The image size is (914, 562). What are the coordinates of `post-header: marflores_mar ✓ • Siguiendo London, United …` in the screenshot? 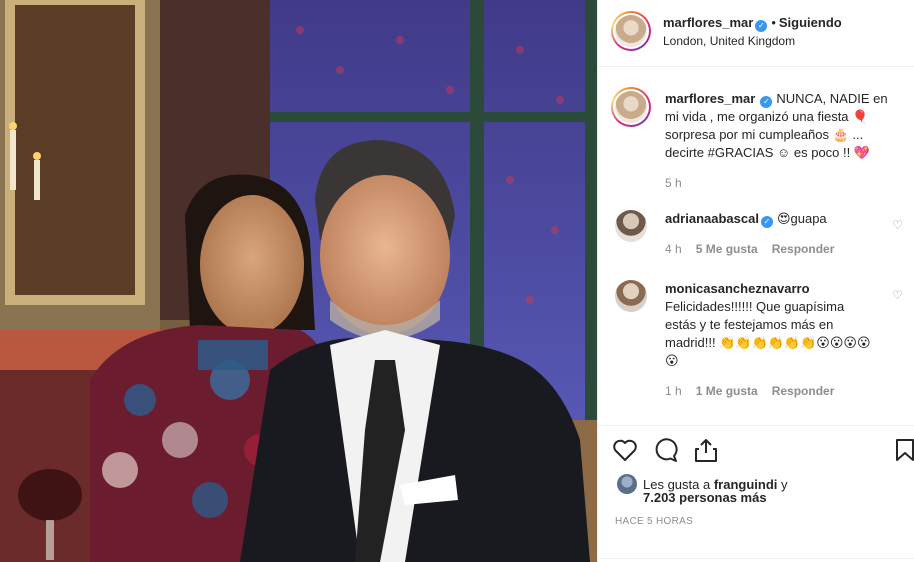 It's located at (756, 33).